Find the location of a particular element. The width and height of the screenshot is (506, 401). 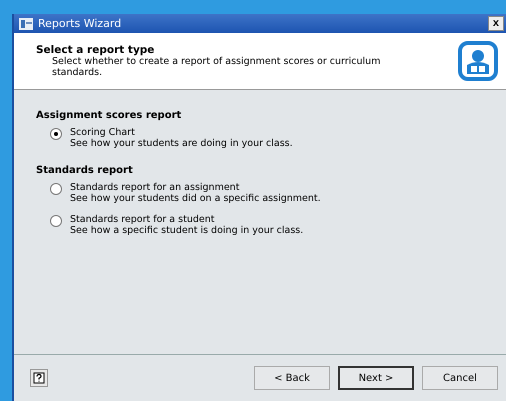

wizard-icon is located at coordinates (26, 23).